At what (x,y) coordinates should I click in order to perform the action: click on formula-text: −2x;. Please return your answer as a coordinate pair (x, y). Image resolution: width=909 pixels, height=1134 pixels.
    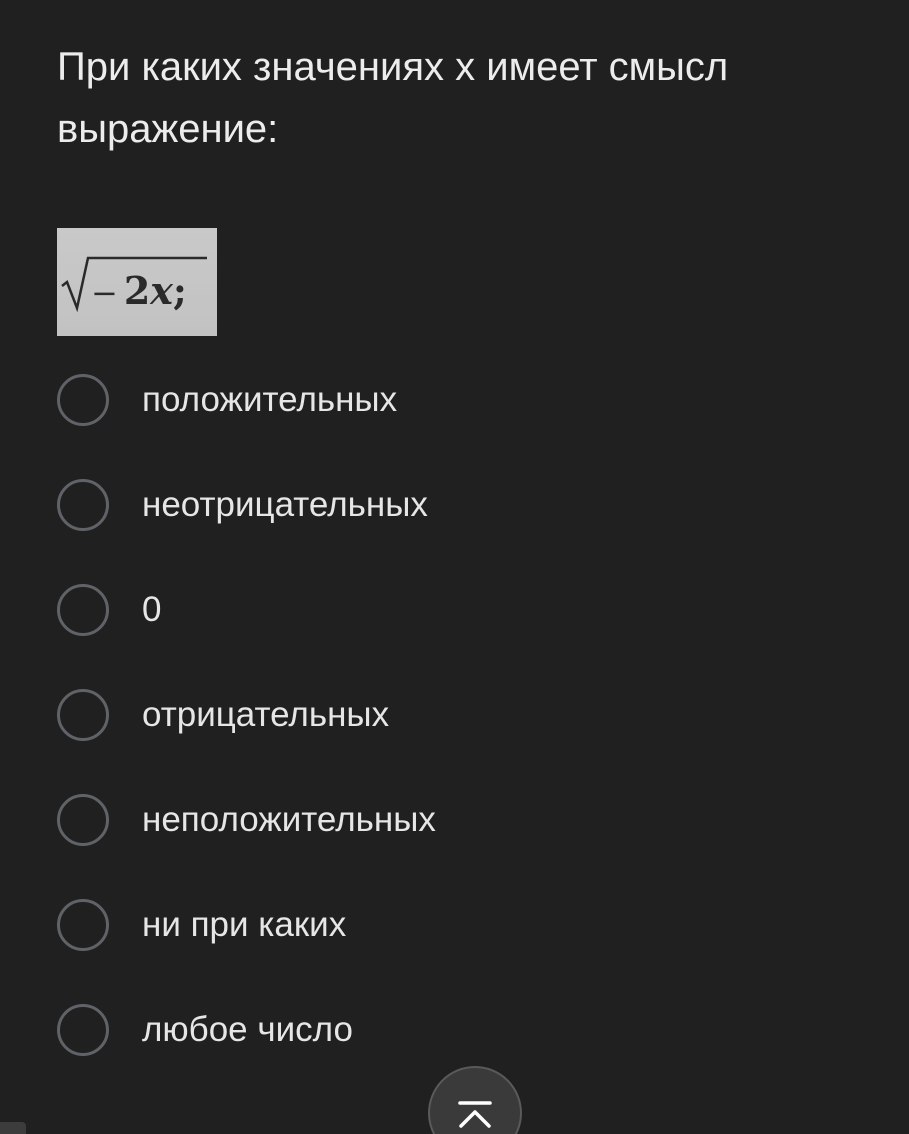
    Looking at the image, I should click on (139, 290).